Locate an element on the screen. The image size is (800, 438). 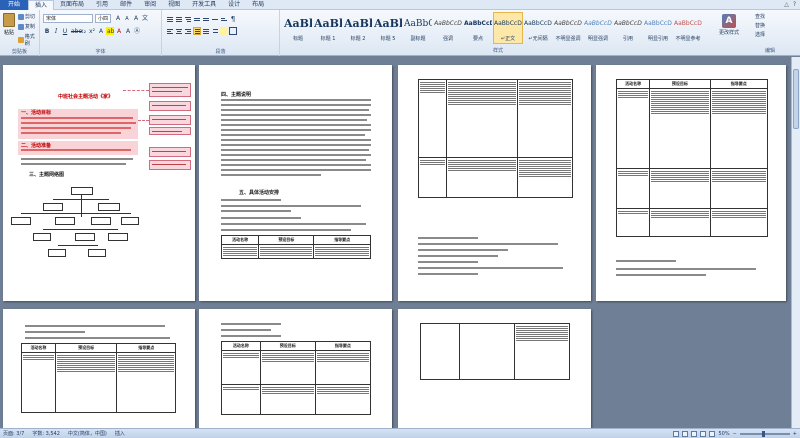
style-title: AaBbC 标题 is located at coordinates (298, 28).